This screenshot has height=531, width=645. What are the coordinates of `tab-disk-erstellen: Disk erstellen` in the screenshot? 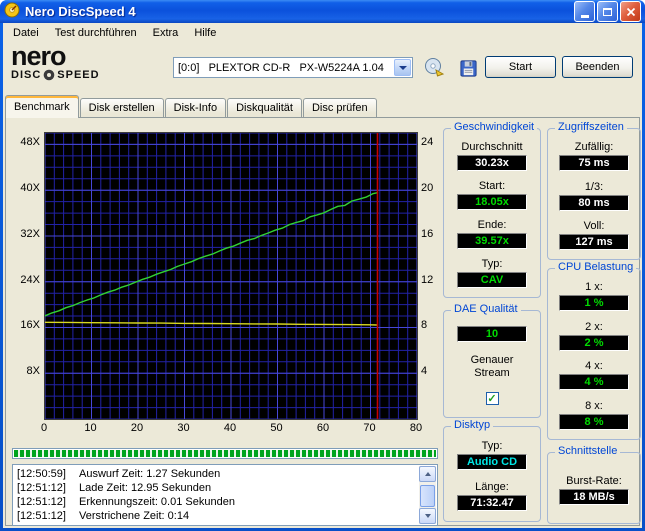 It's located at (121, 107).